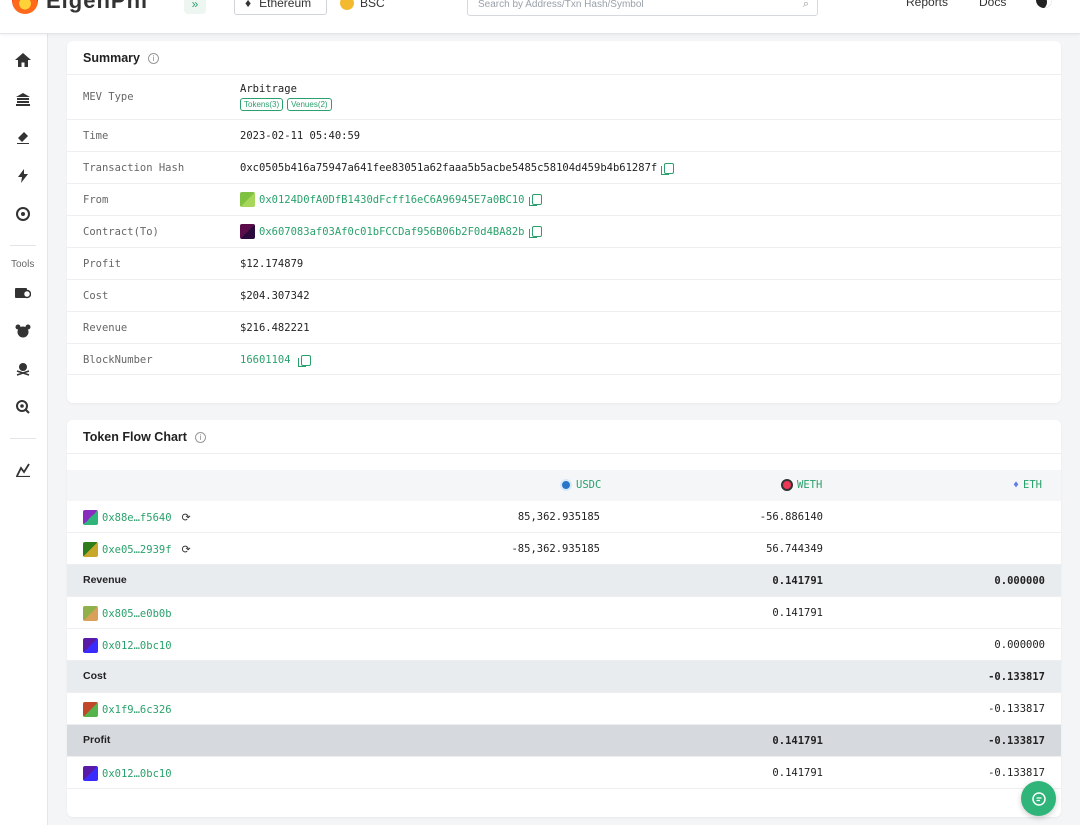  I want to click on token-flow-row: 0x1f9…6c326 -0.133817, so click(564, 709).